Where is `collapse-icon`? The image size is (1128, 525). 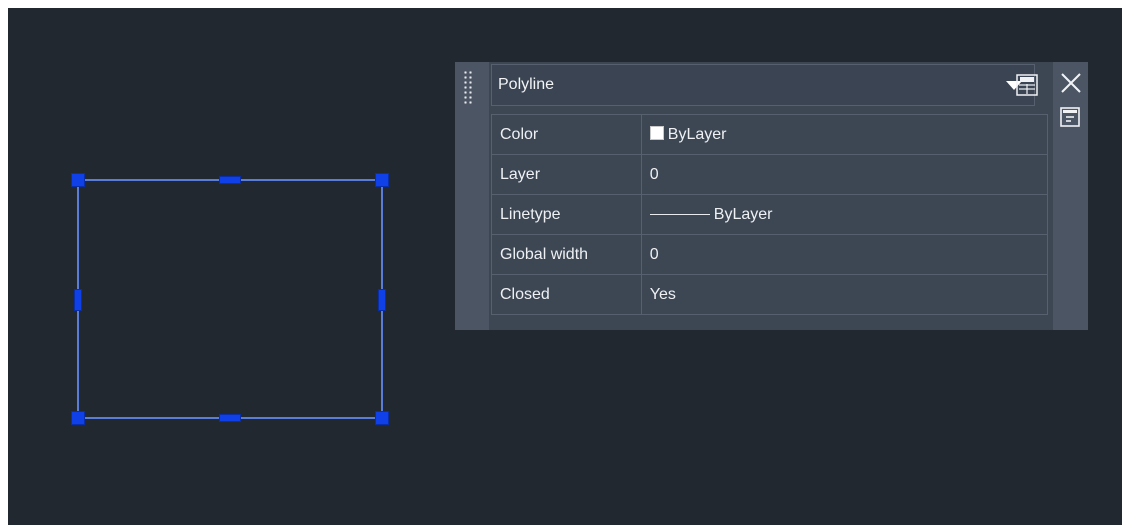 collapse-icon is located at coordinates (1070, 117).